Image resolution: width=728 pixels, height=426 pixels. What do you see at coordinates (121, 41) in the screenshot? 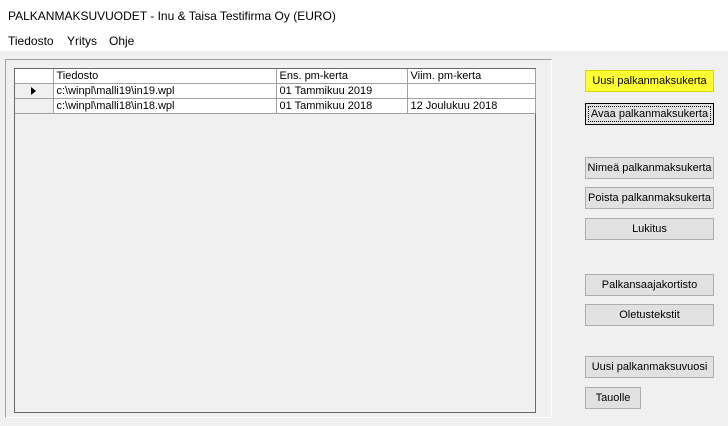
I see `menu-ohje: Ohje` at bounding box center [121, 41].